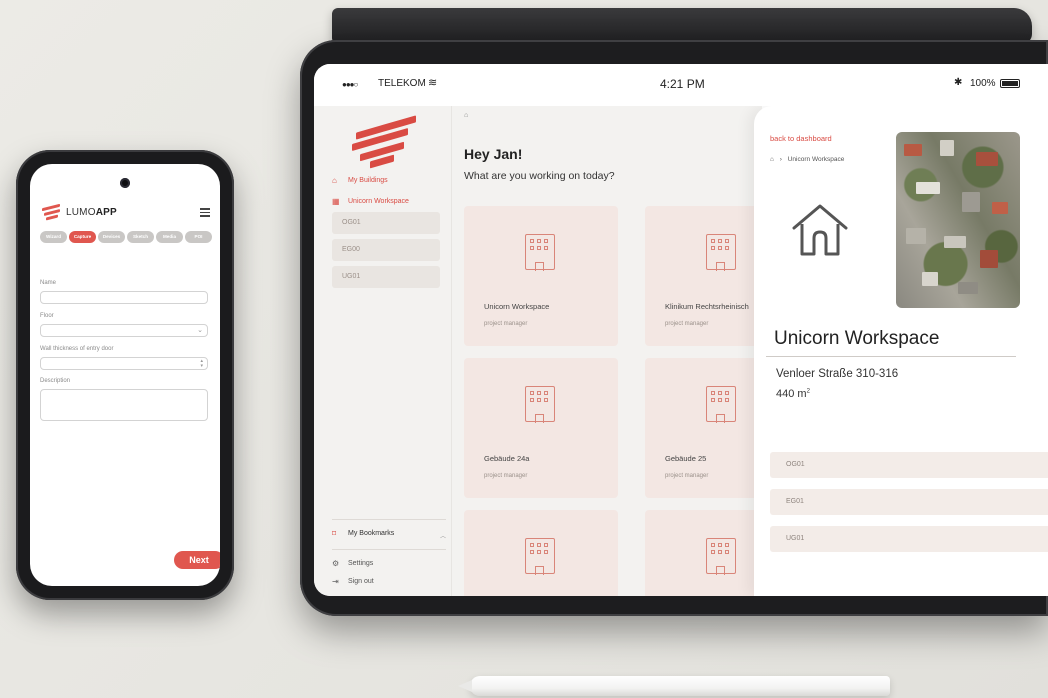  Describe the element at coordinates (124, 405) in the screenshot. I see `description-field` at that location.